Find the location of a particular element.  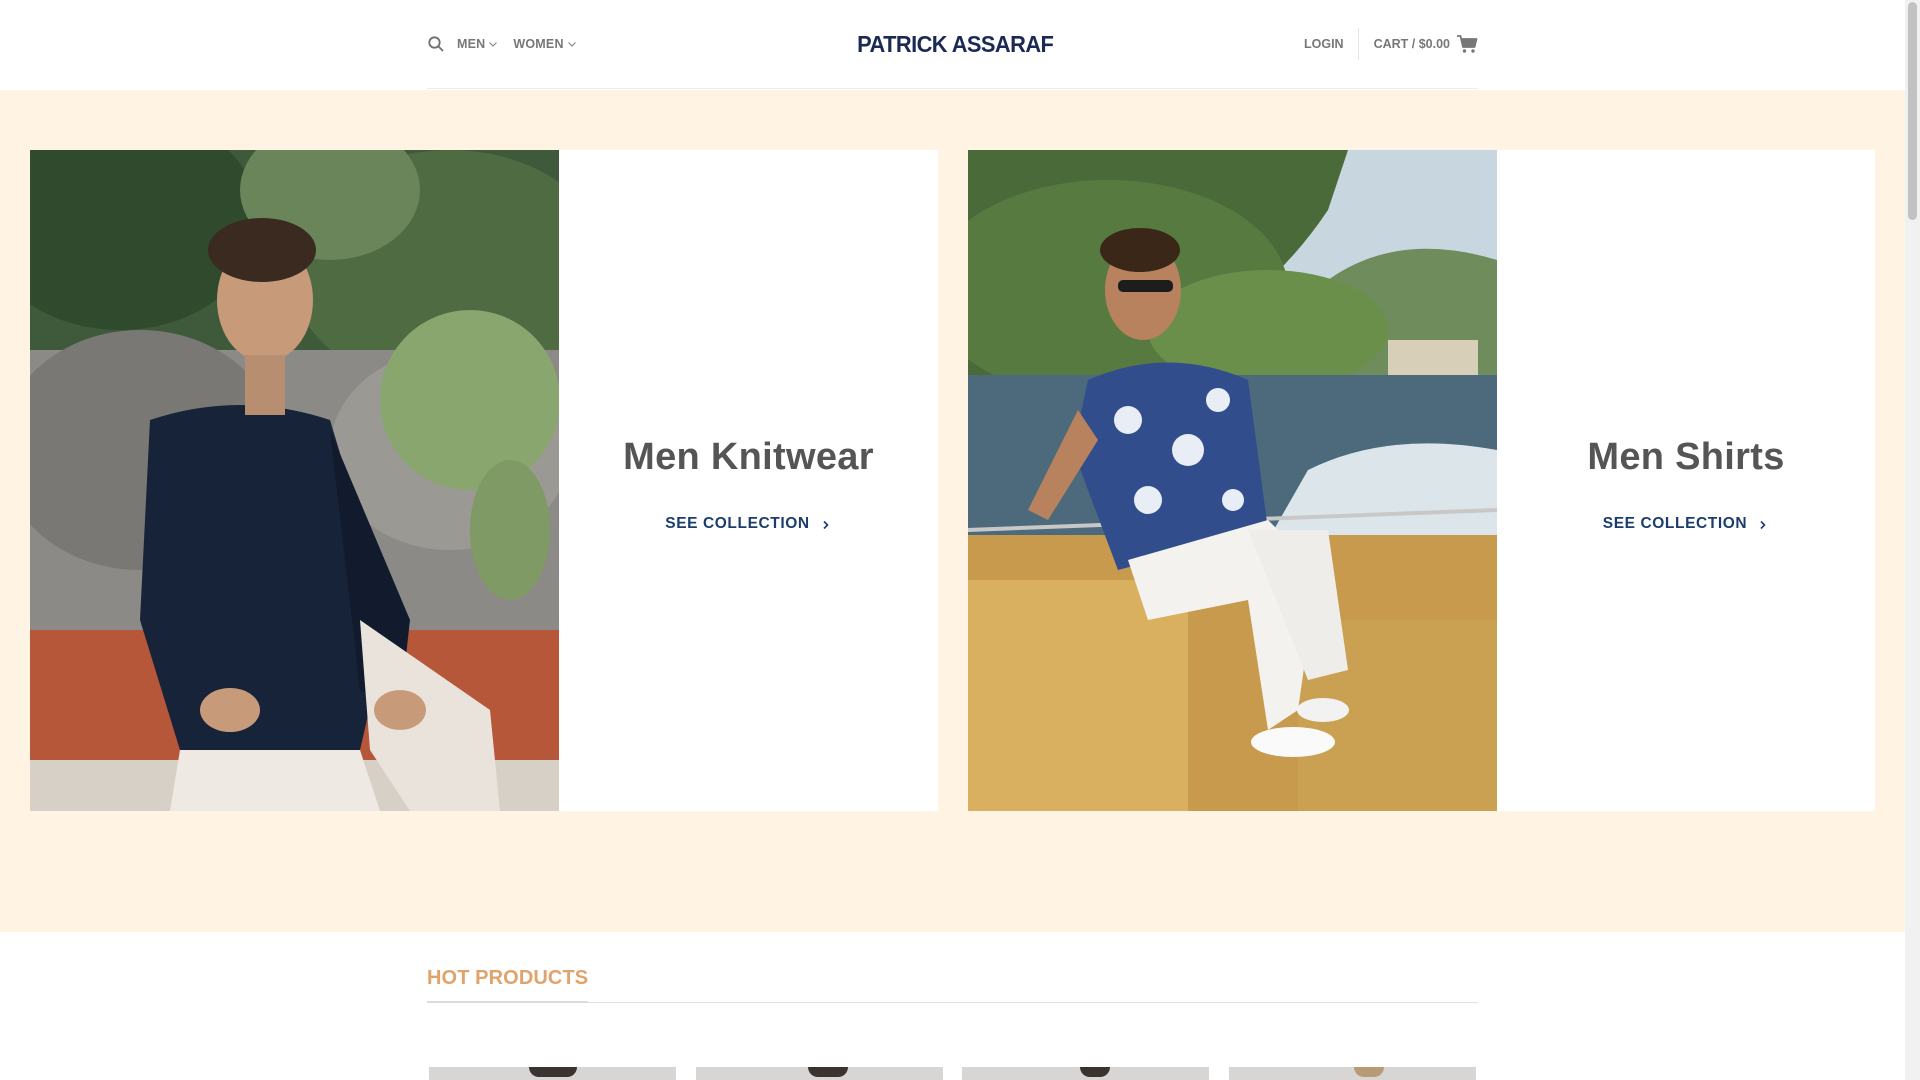

banner-title: Men Knitwear is located at coordinates (748, 457).